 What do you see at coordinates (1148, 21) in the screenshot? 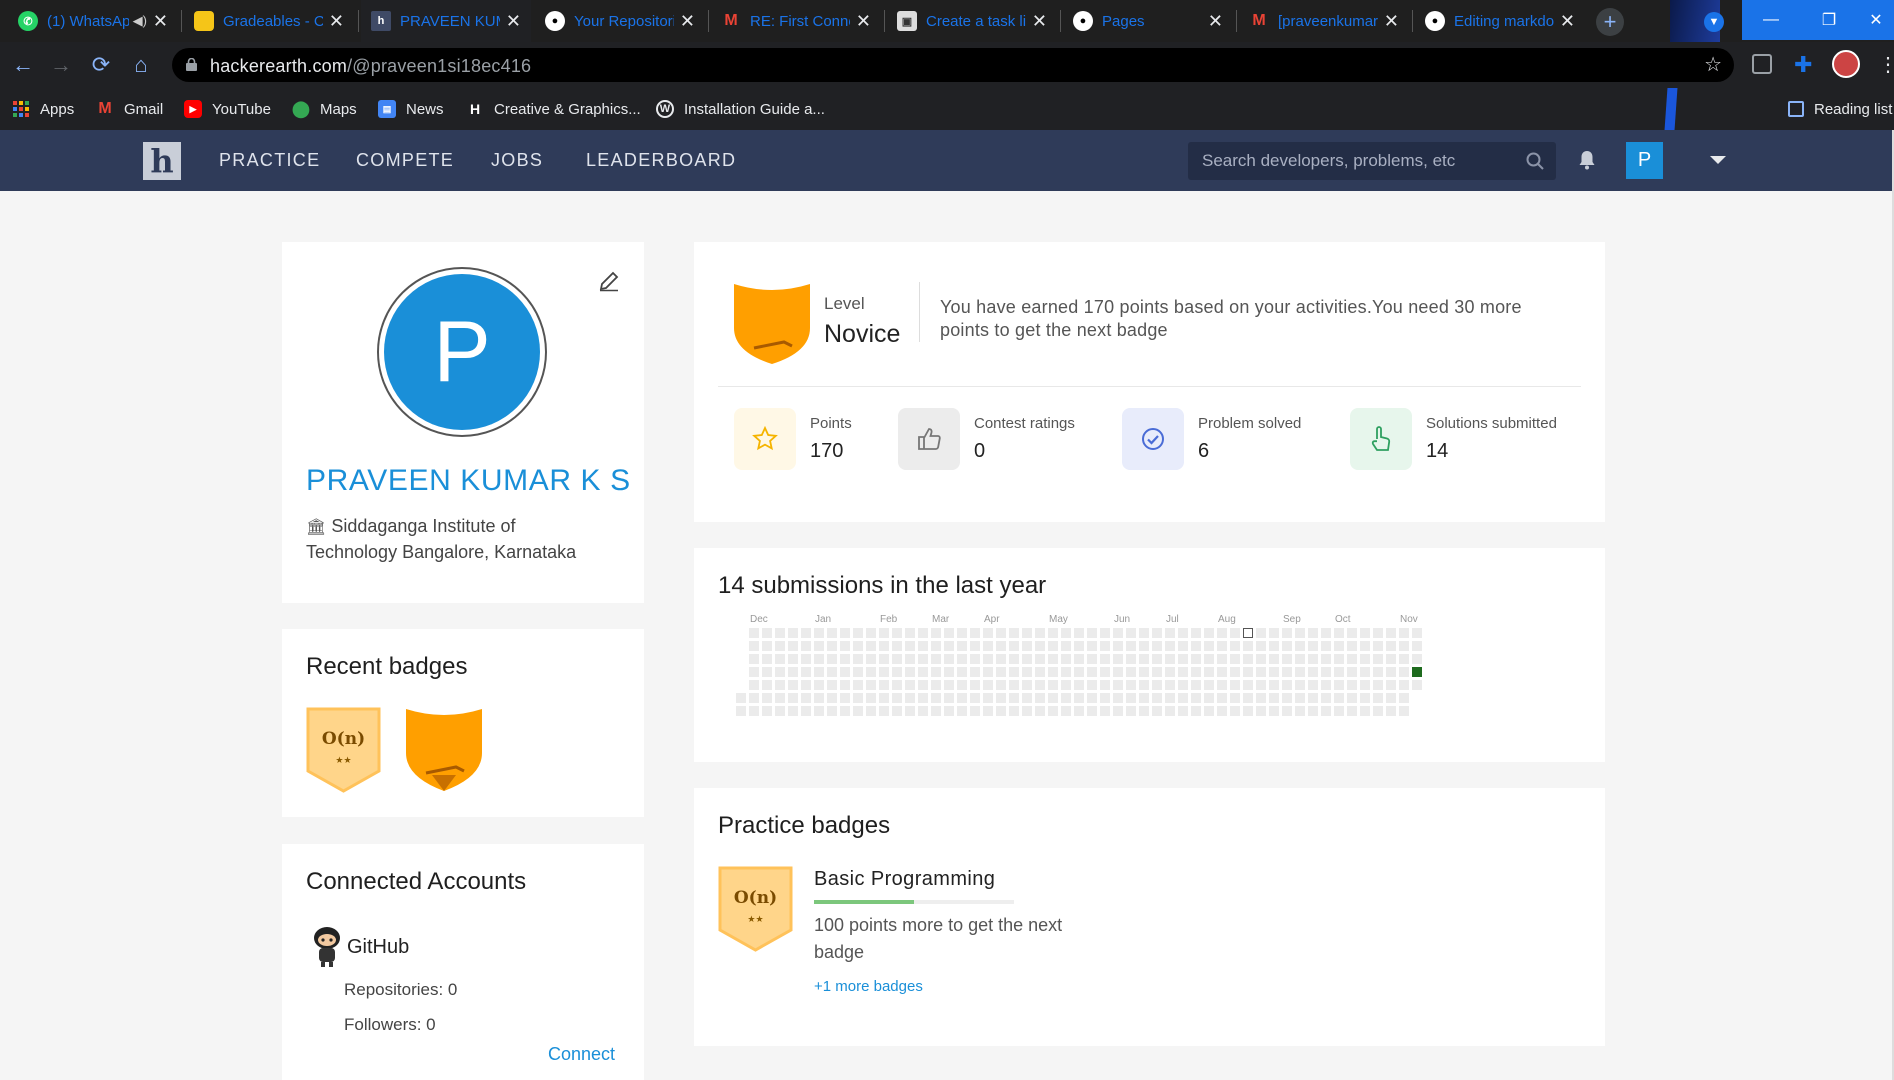
I see `tab-pages: ● Pages ✕` at bounding box center [1148, 21].